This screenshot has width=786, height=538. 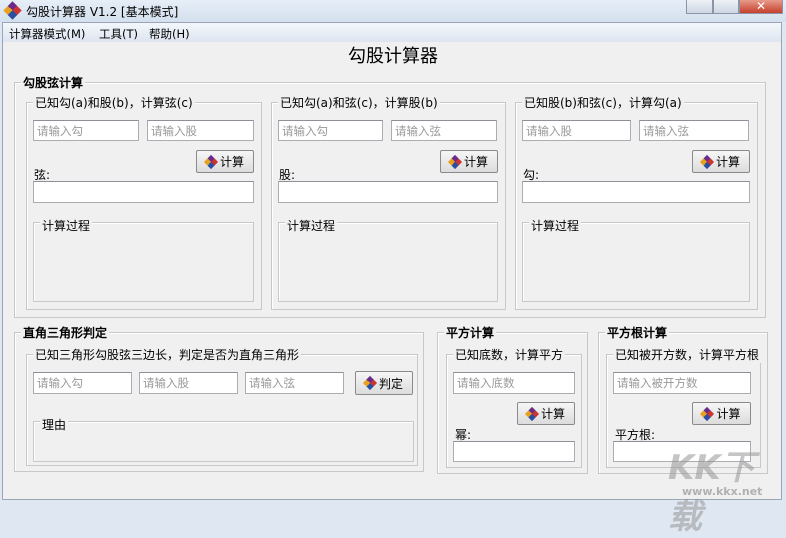 What do you see at coordinates (47, 34) in the screenshot?
I see `menu-calculator-mode: 计算器模式(M)` at bounding box center [47, 34].